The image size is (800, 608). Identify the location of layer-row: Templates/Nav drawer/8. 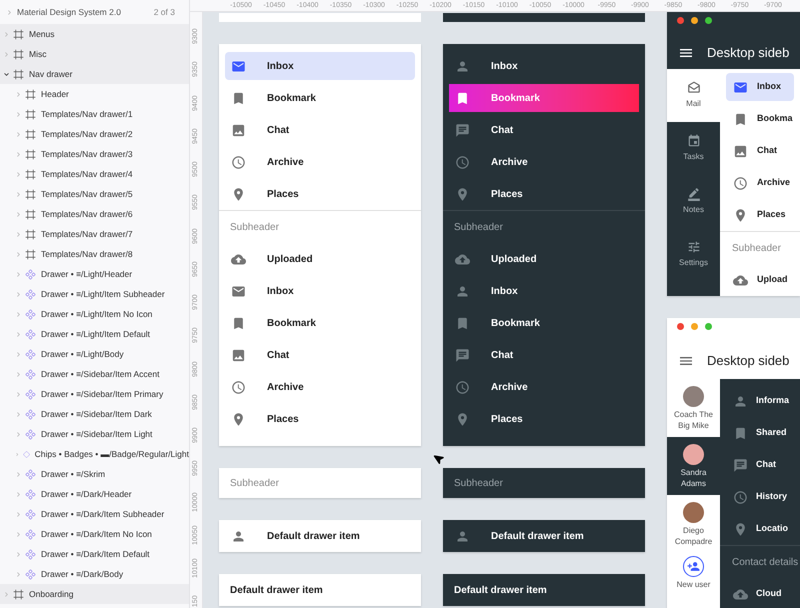
(94, 254).